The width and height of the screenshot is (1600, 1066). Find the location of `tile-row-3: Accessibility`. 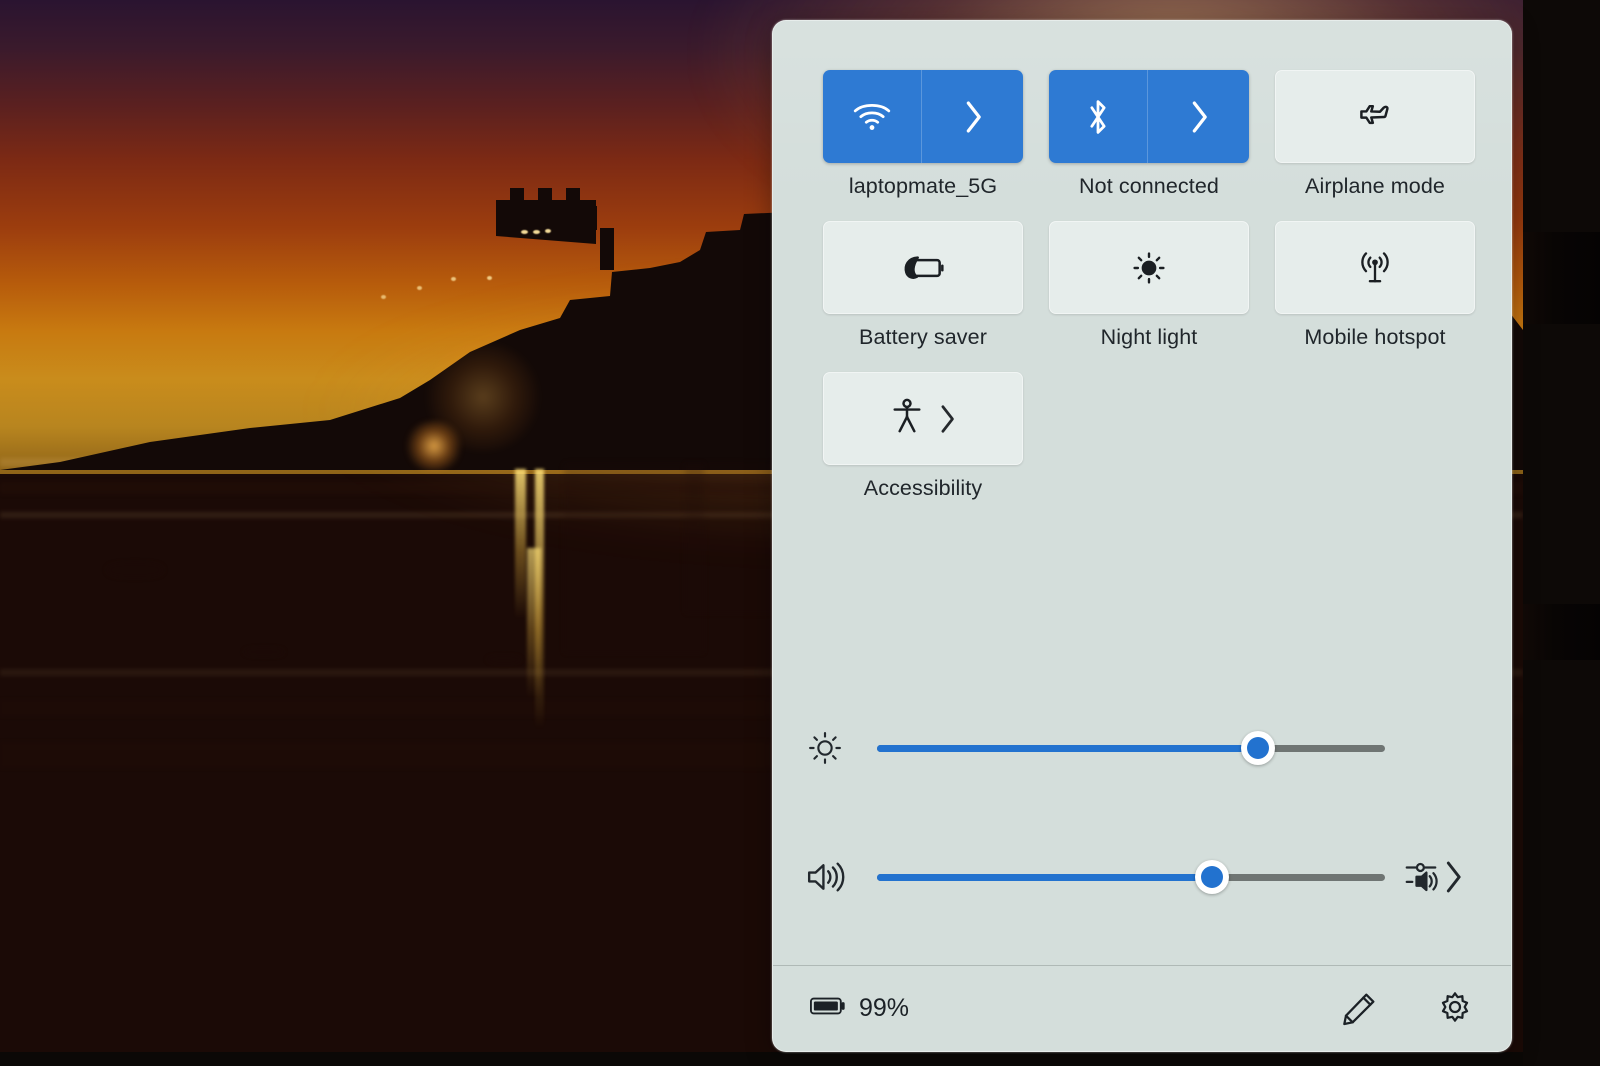

tile-row-3: Accessibility is located at coordinates (1149, 436).